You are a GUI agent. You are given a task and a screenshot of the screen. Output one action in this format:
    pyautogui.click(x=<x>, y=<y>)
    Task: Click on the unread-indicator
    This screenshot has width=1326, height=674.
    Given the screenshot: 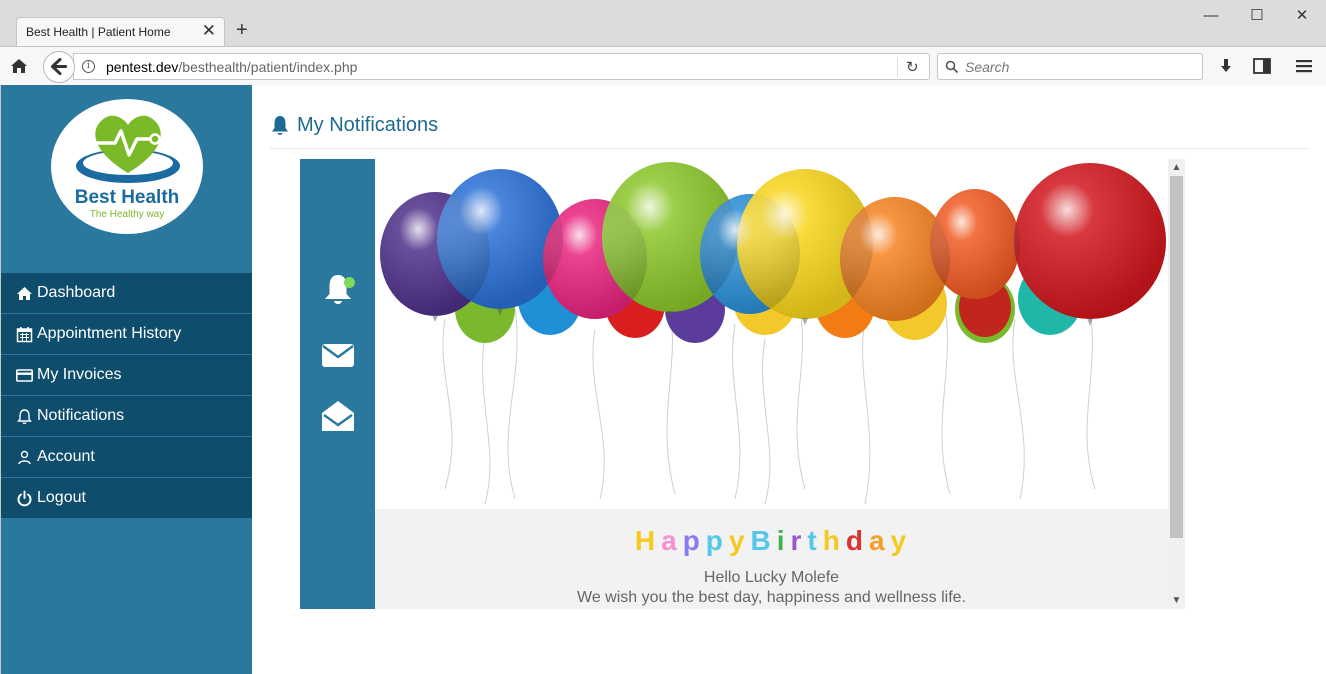 What is the action you would take?
    pyautogui.click(x=349, y=282)
    